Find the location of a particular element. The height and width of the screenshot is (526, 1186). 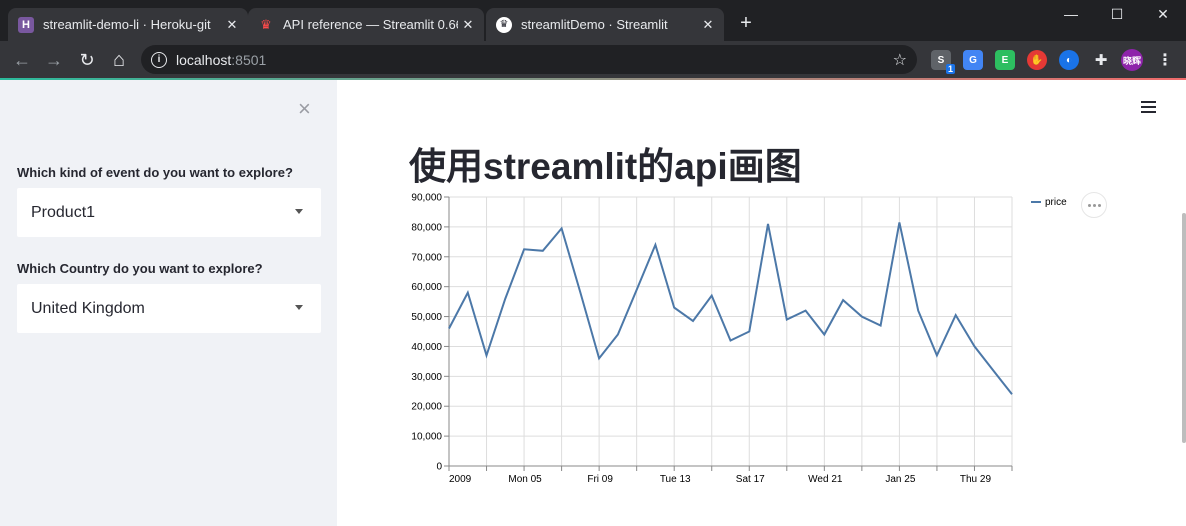

tab-title: API reference — Streamlit 0.66 is located at coordinates (370, 24).